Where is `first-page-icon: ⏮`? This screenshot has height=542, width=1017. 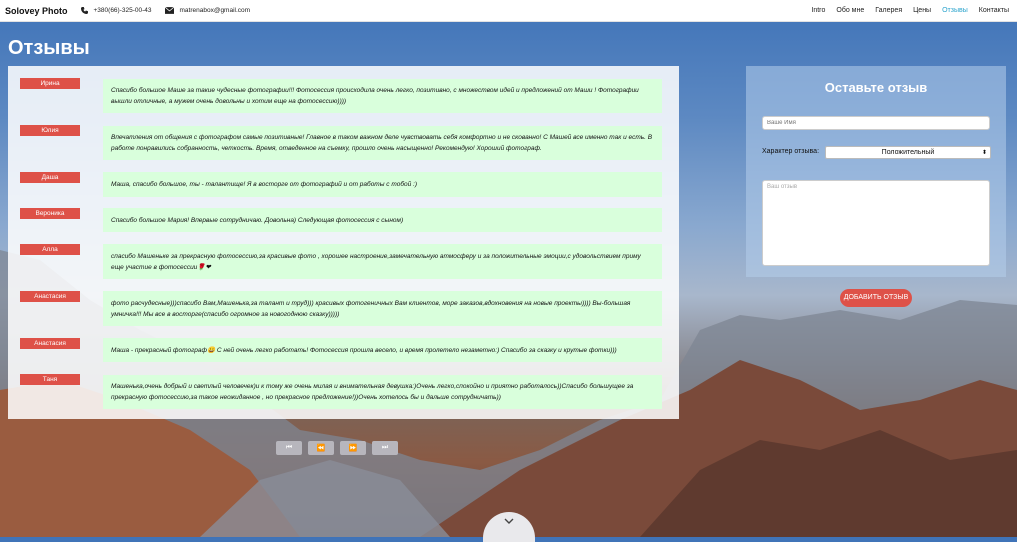
first-page-icon: ⏮ is located at coordinates (289, 447).